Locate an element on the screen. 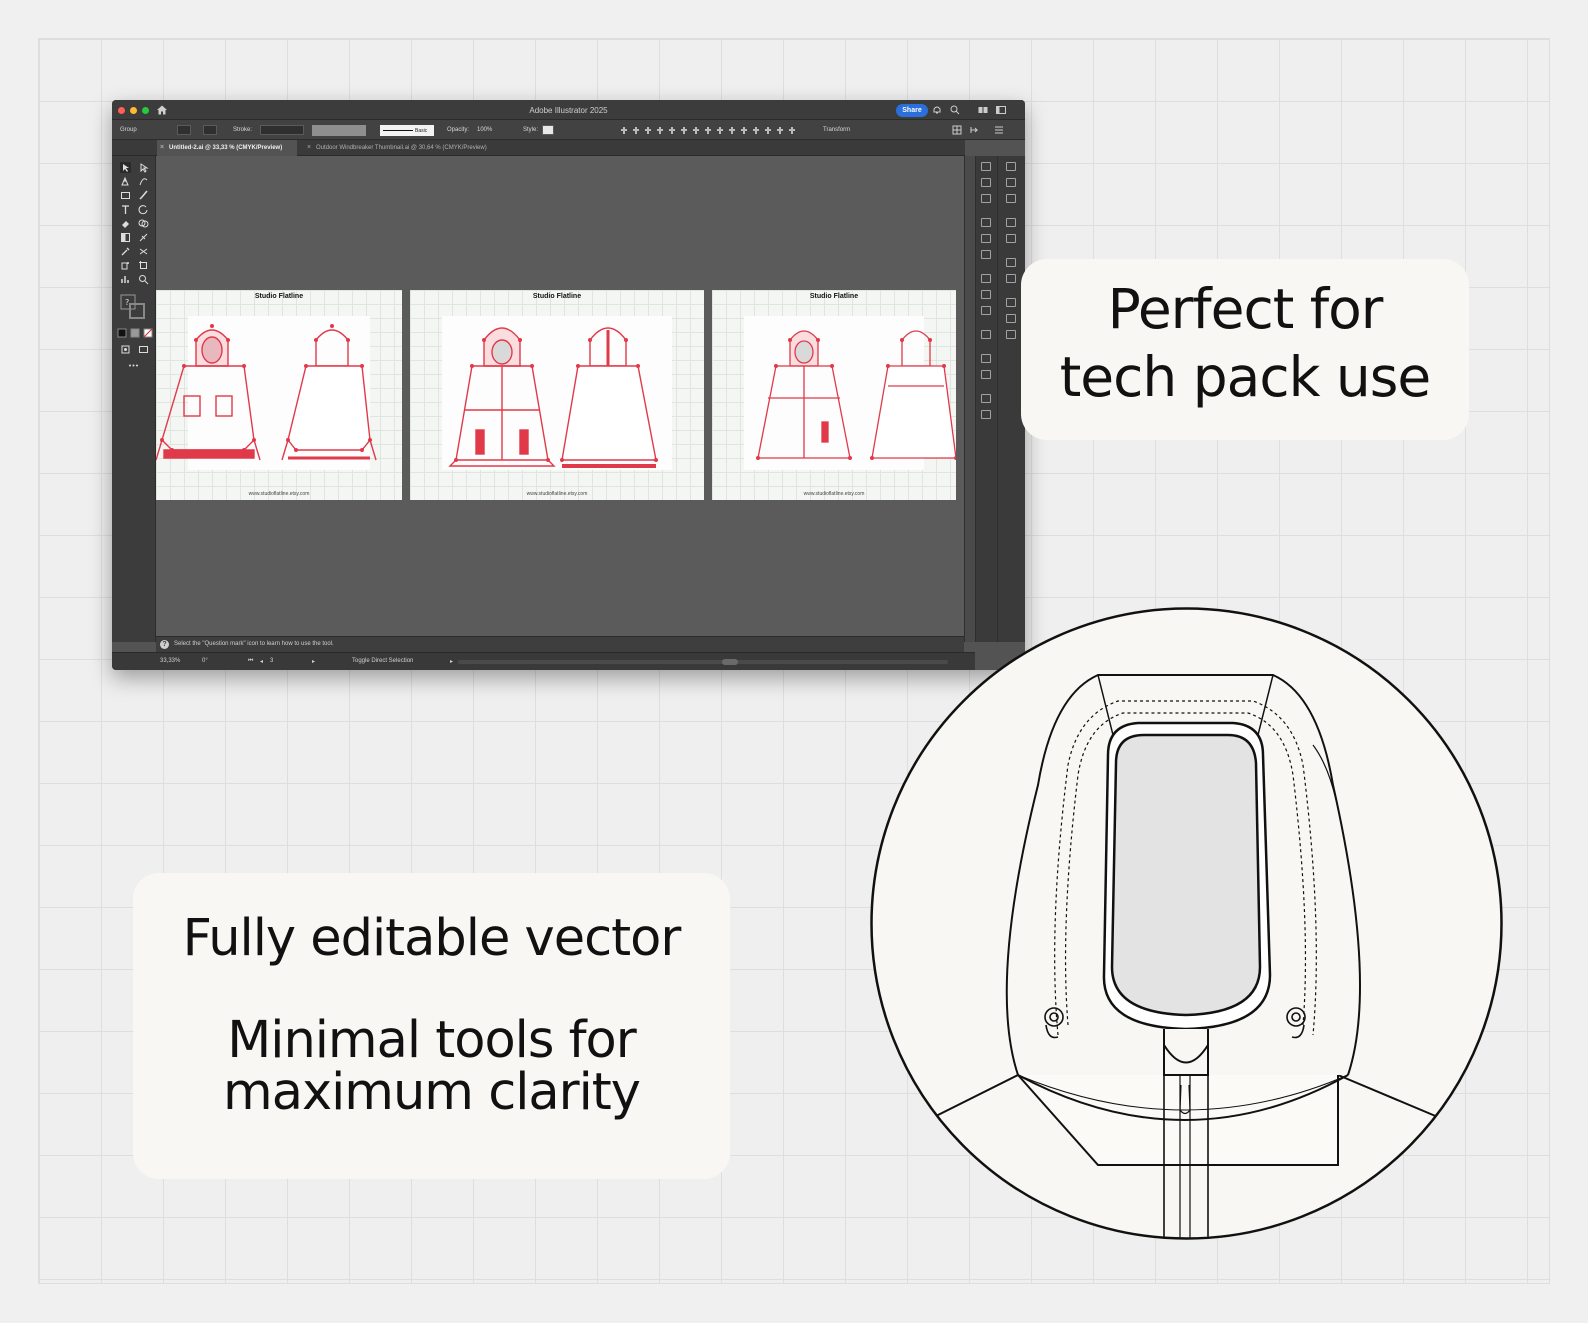 Image resolution: width=1588 pixels, height=1323 pixels. question-mark-icon: ? is located at coordinates (164, 644).